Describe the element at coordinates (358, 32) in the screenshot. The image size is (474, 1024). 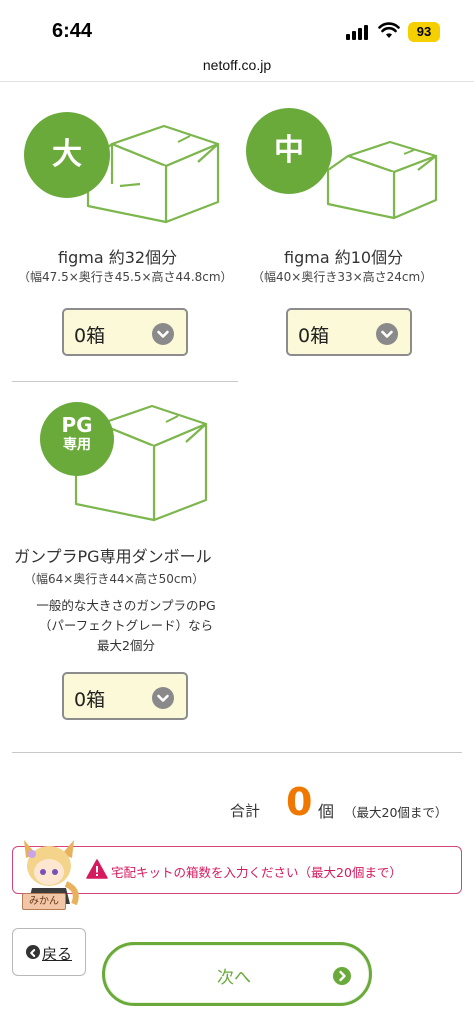
I see `signal-icon` at that location.